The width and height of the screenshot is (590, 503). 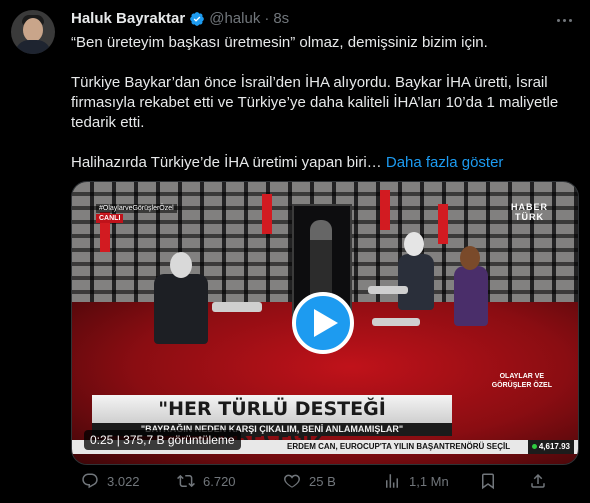 I want to click on ticker-index: 4,617.93, so click(x=550, y=447).